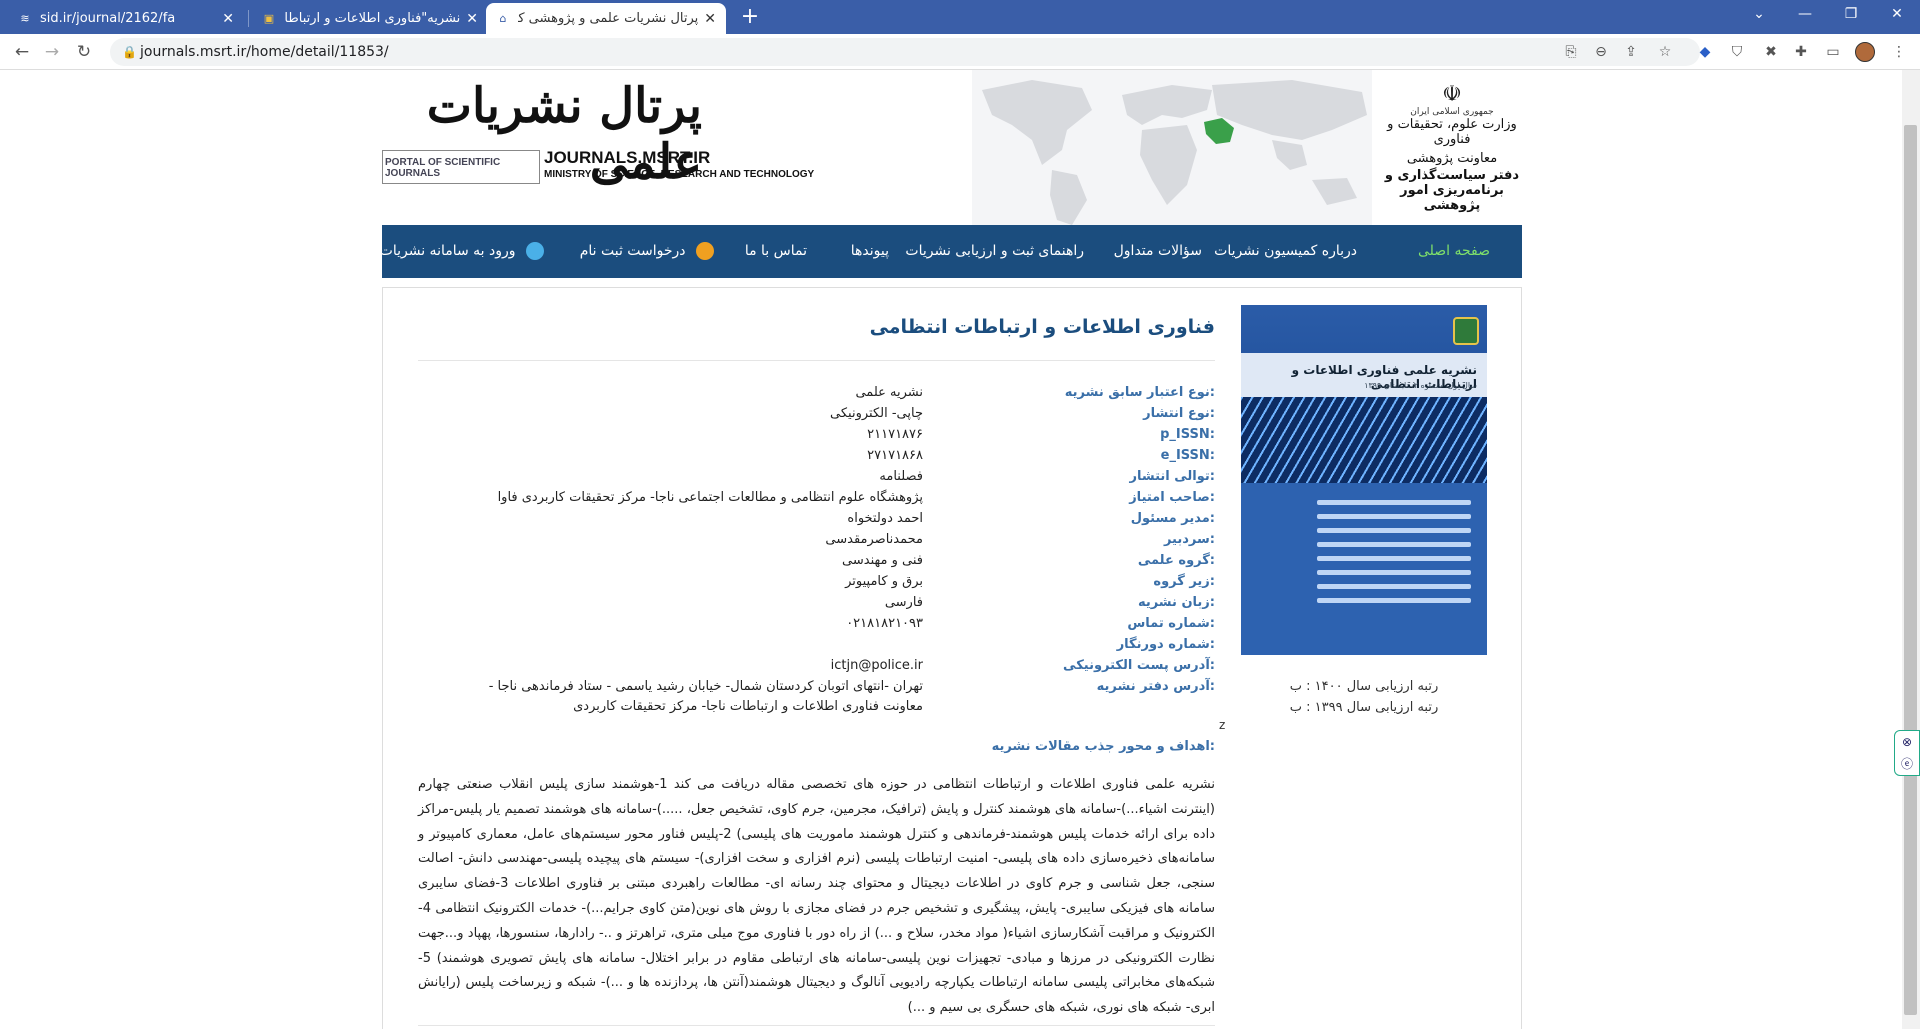 The image size is (1920, 1029). What do you see at coordinates (876, 413) in the screenshot?
I see `field-value: چاپی- الکترونیکی` at bounding box center [876, 413].